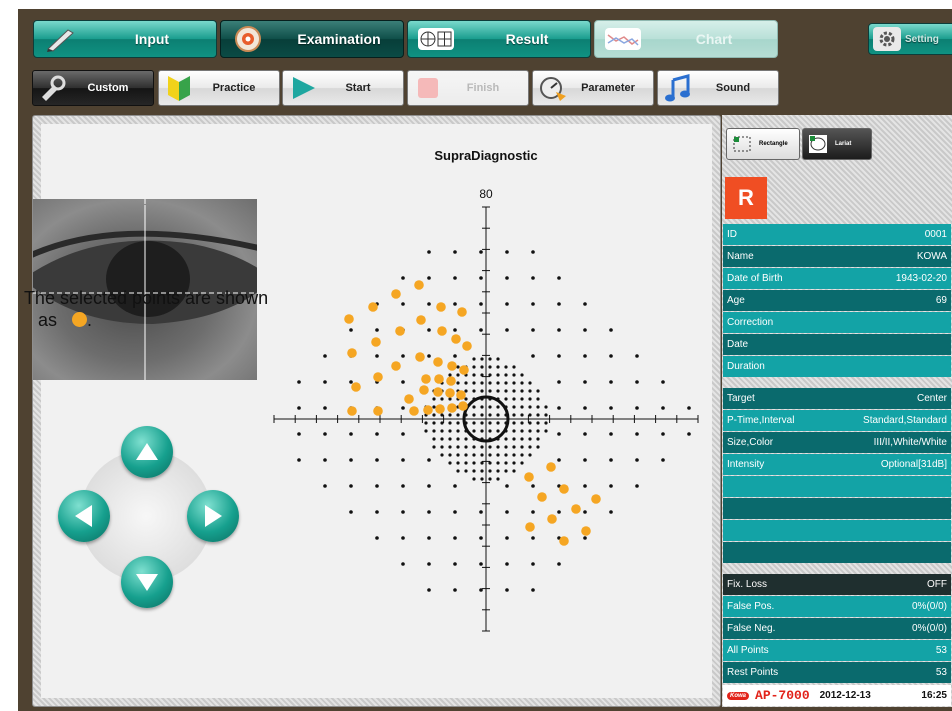 The width and height of the screenshot is (952, 711). I want to click on sound-button: Sound, so click(718, 88).